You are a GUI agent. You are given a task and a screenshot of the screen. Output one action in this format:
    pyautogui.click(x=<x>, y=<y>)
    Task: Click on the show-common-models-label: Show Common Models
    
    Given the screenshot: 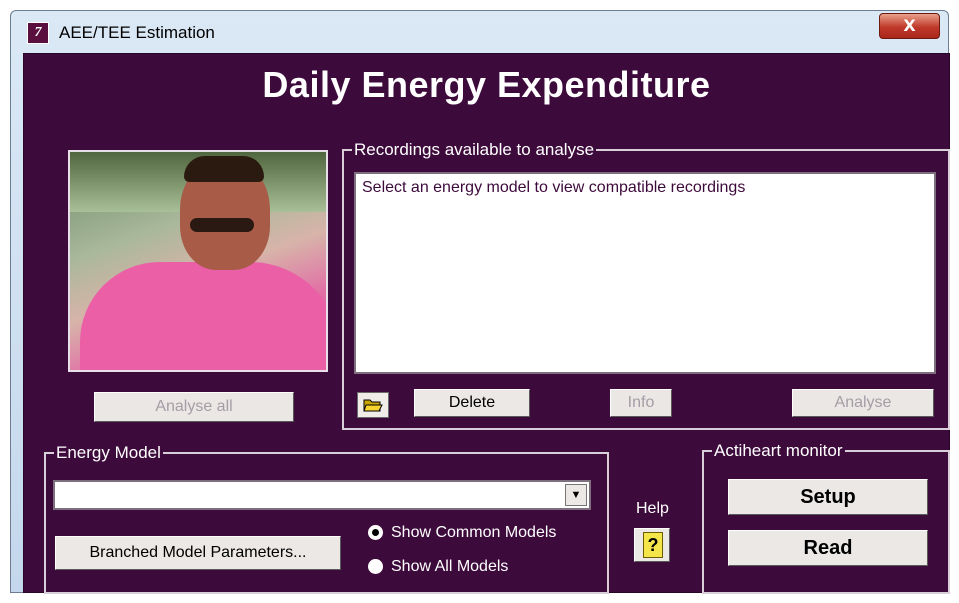 What is the action you would take?
    pyautogui.click(x=474, y=532)
    